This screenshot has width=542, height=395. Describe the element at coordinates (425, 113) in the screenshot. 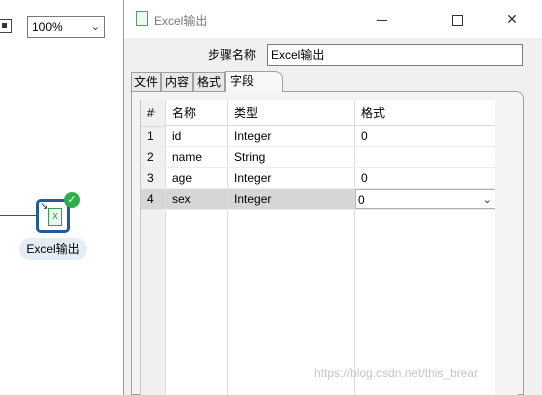

I see `header-format: 格式` at that location.